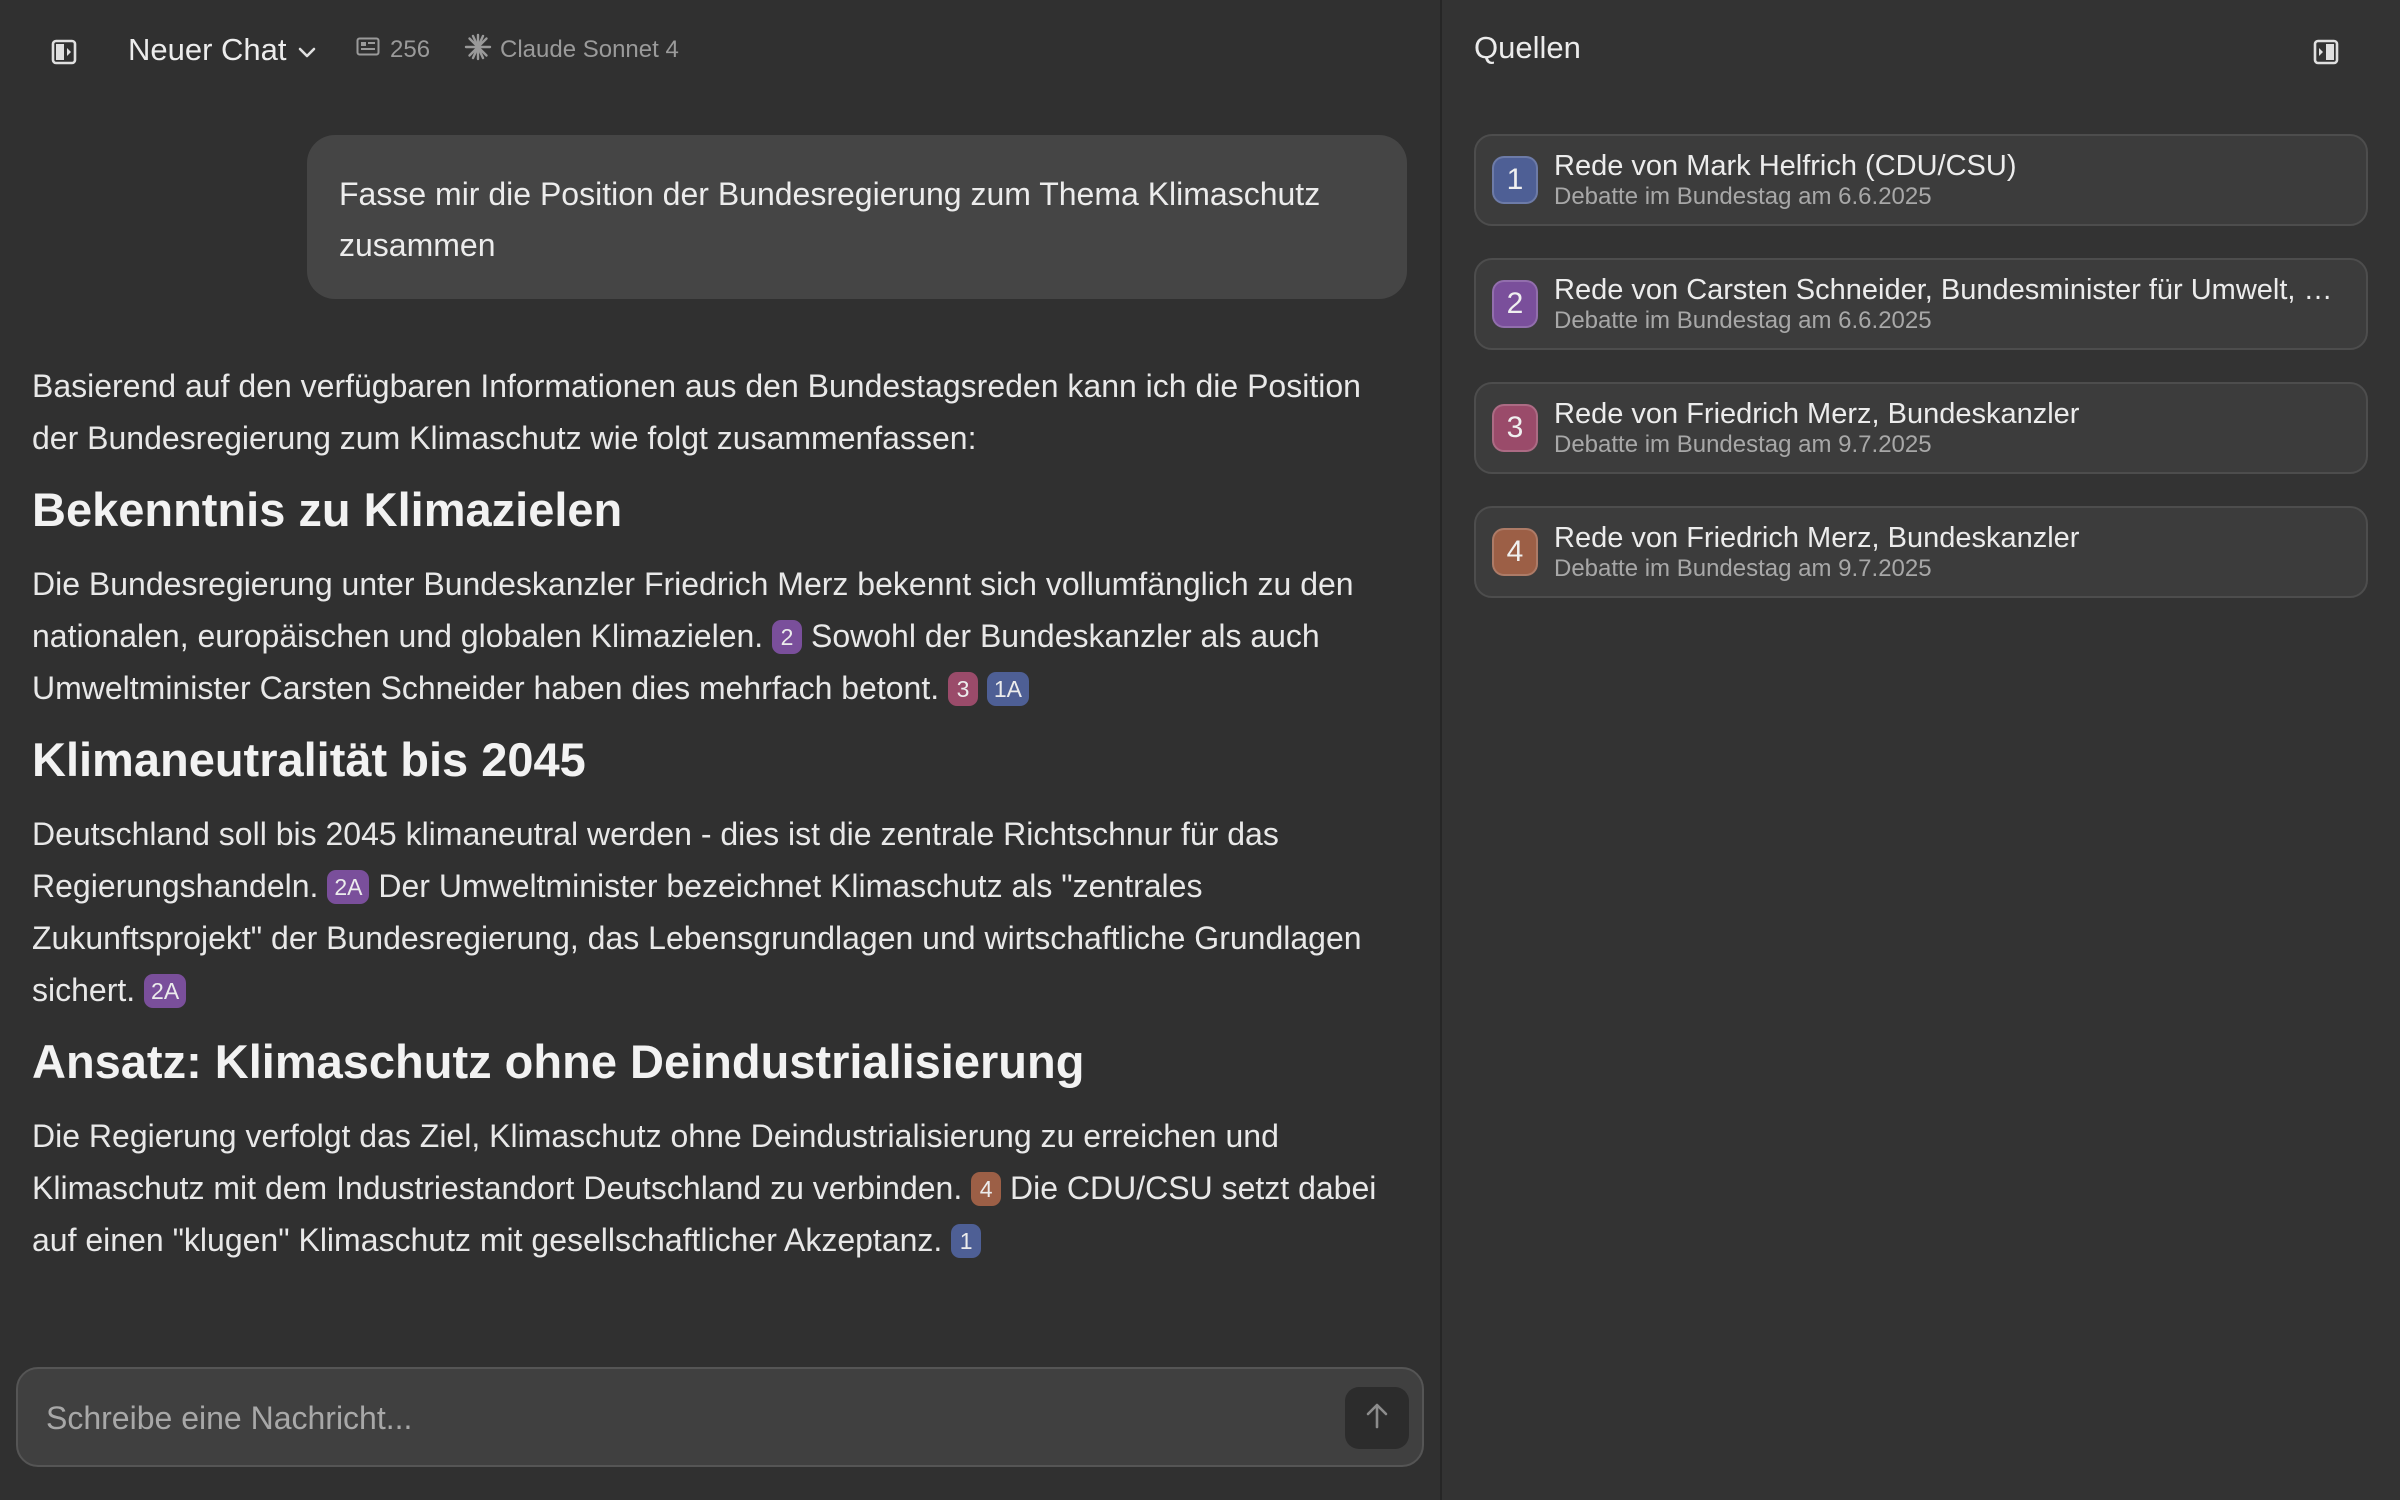 This screenshot has height=1500, width=2400. Describe the element at coordinates (720, 50) in the screenshot. I see `chat-header: Neuer Chat 256 Claude Sonnet 4` at that location.